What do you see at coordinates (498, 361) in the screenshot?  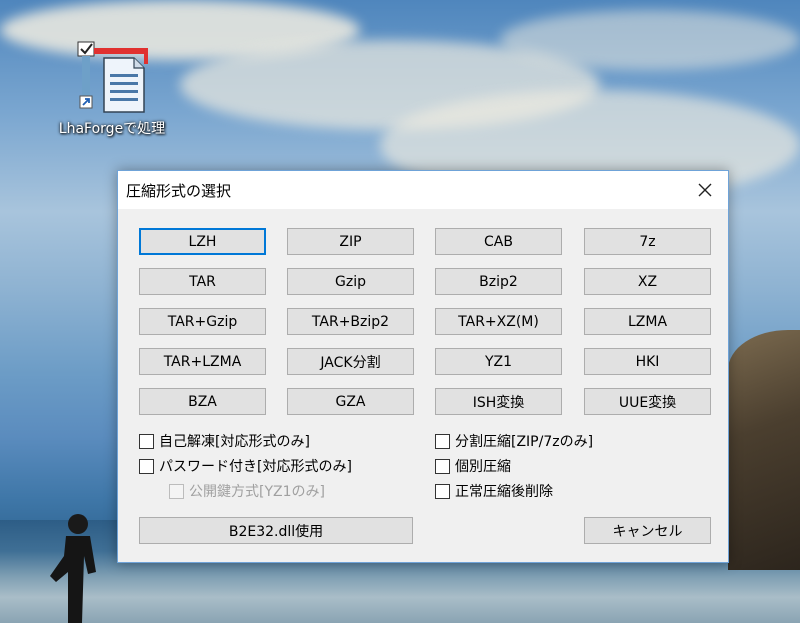 I see `format-button-yz1: YZ1` at bounding box center [498, 361].